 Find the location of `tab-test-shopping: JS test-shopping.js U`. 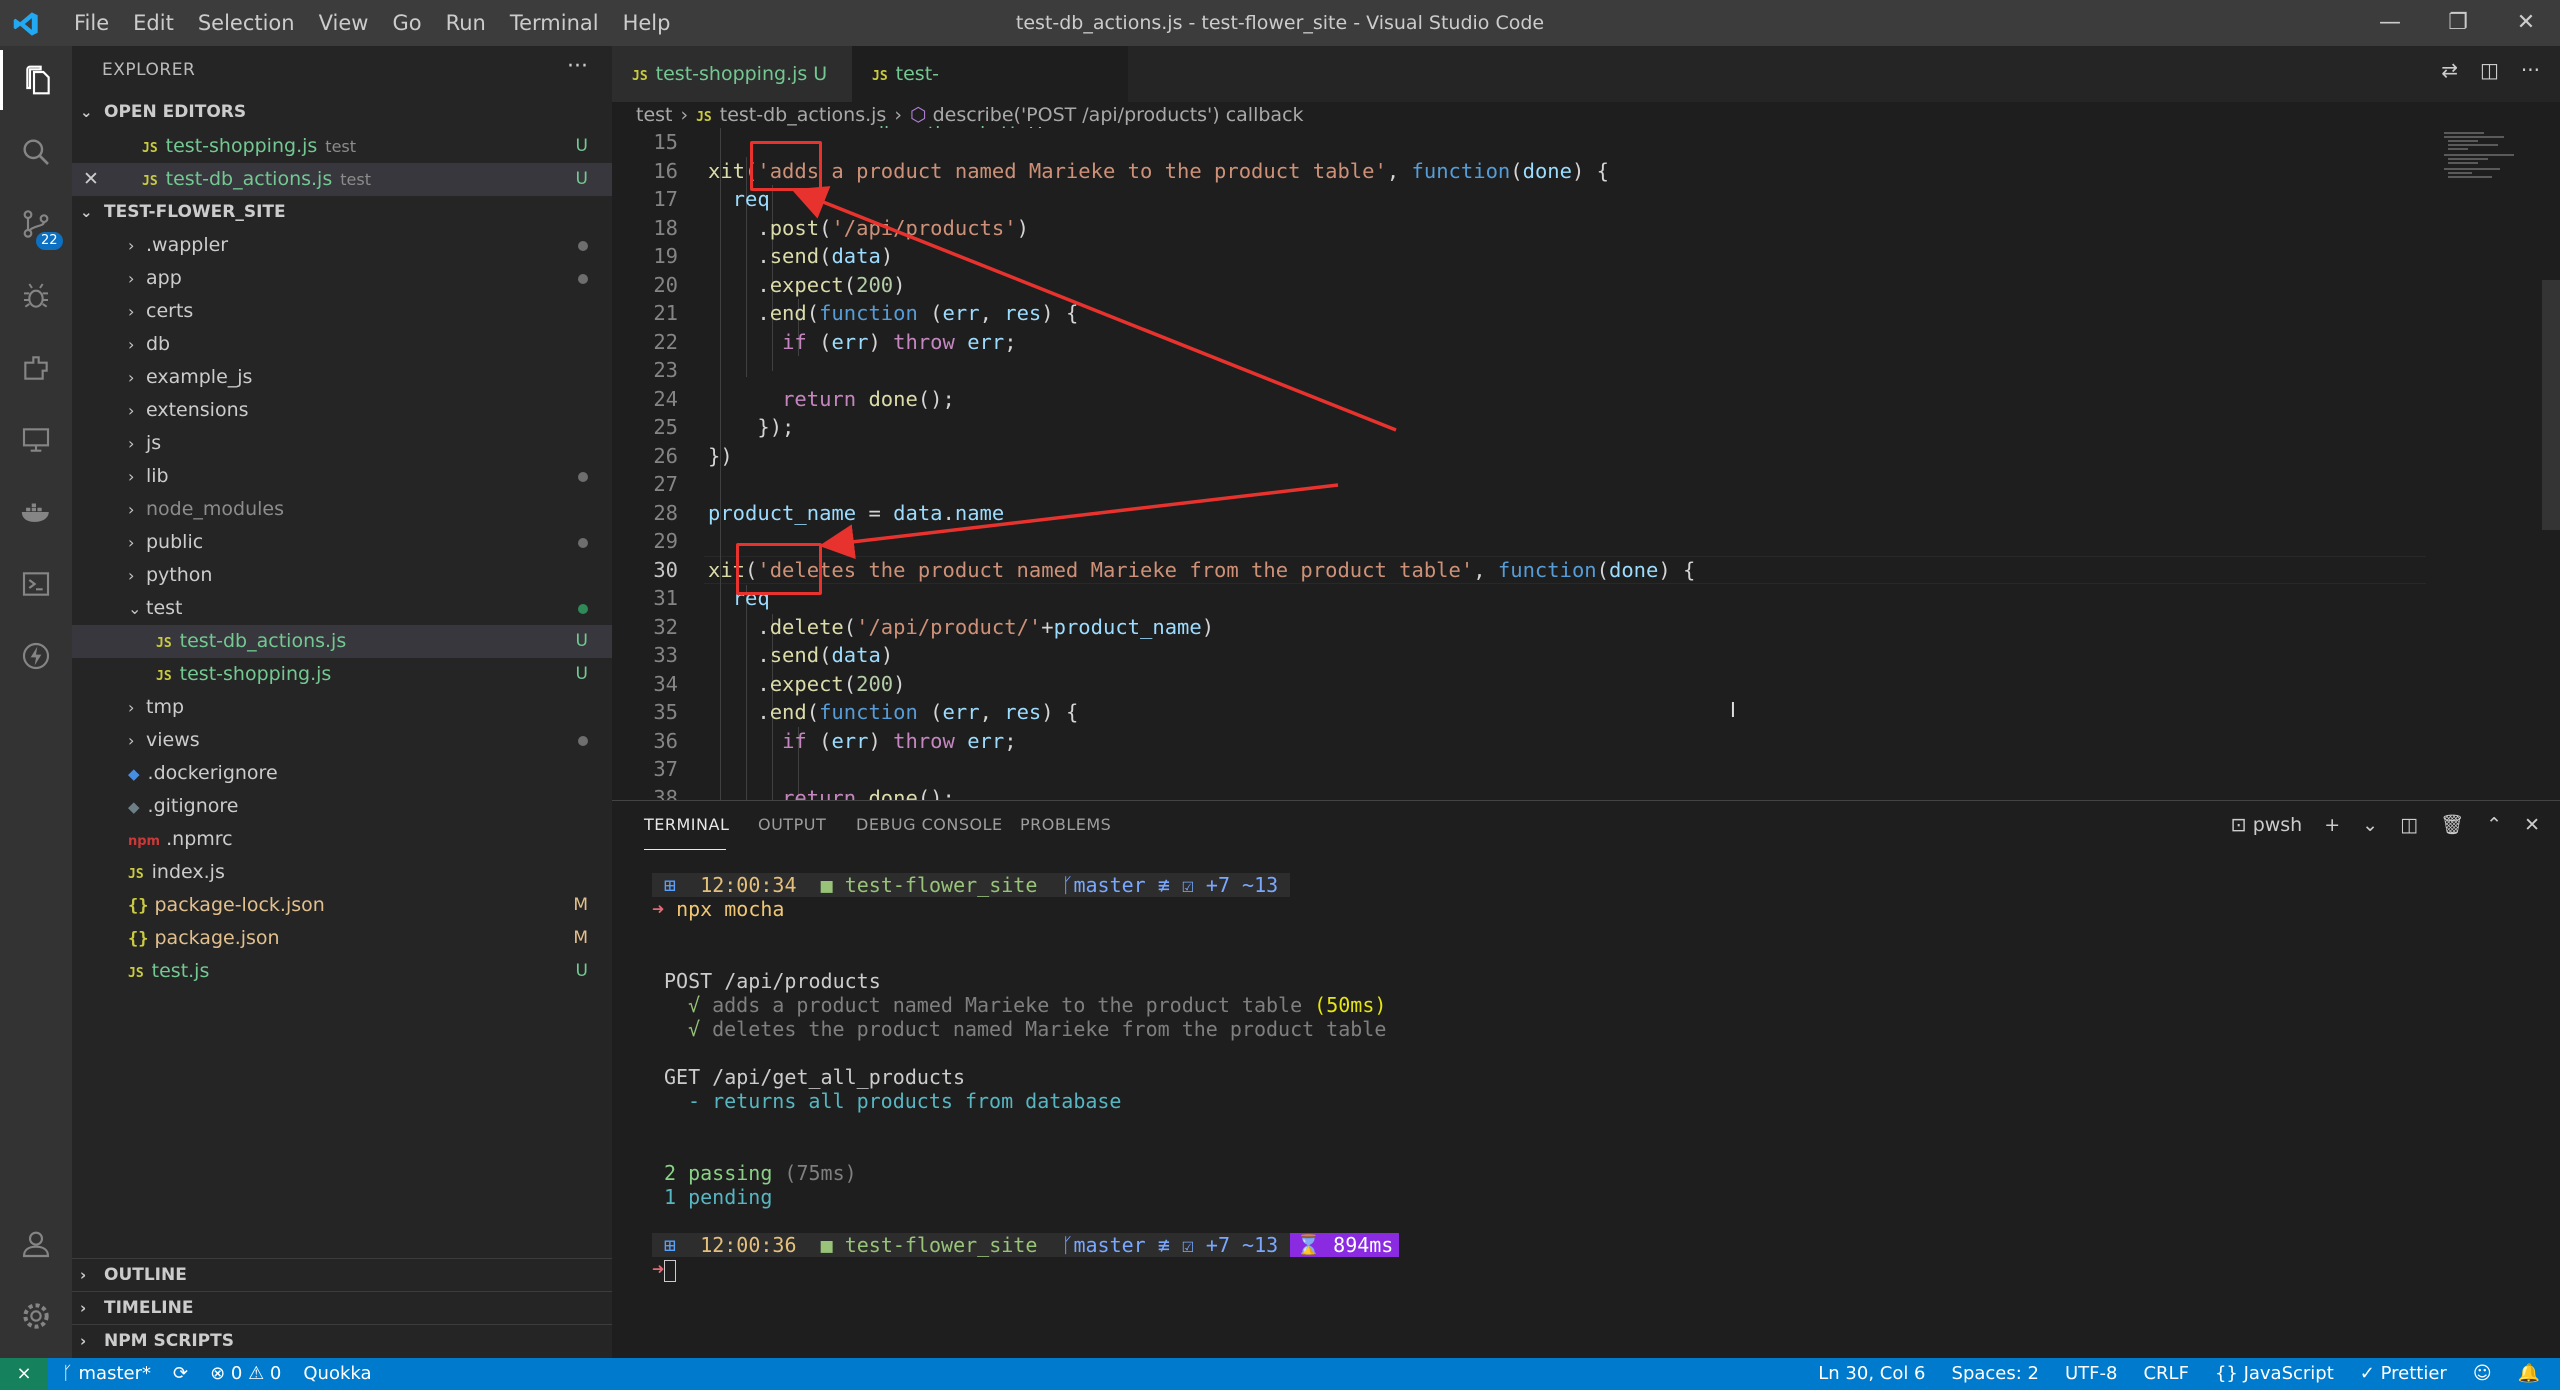

tab-test-shopping: JS test-shopping.js U is located at coordinates (732, 74).